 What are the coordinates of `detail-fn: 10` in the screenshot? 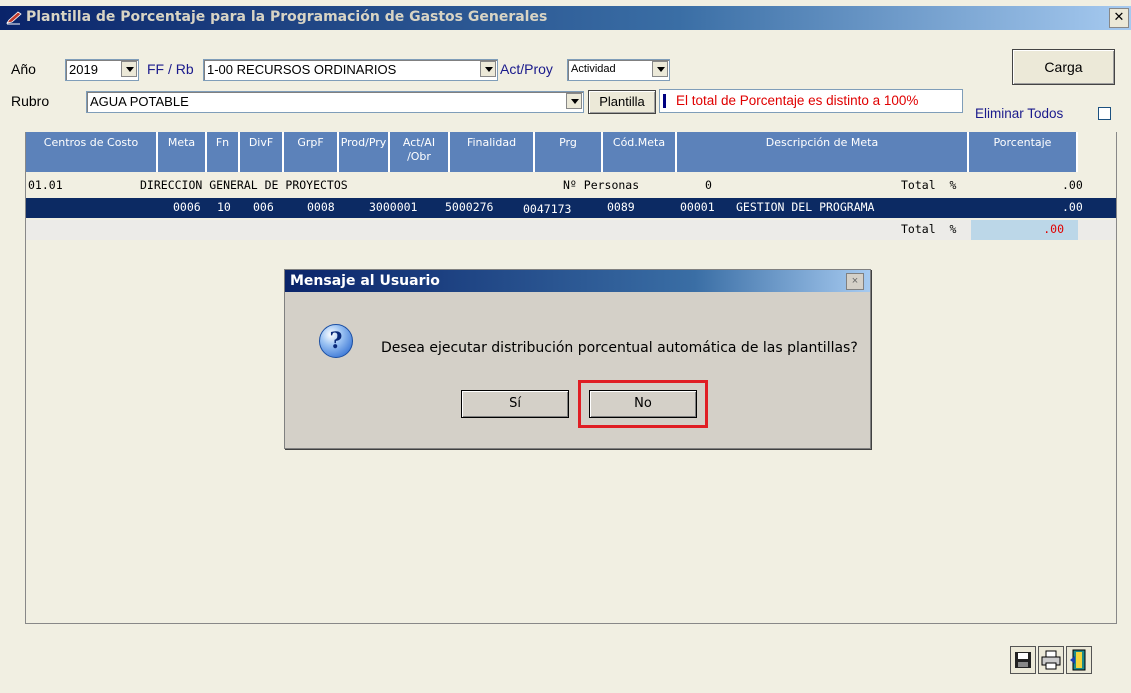 It's located at (224, 207).